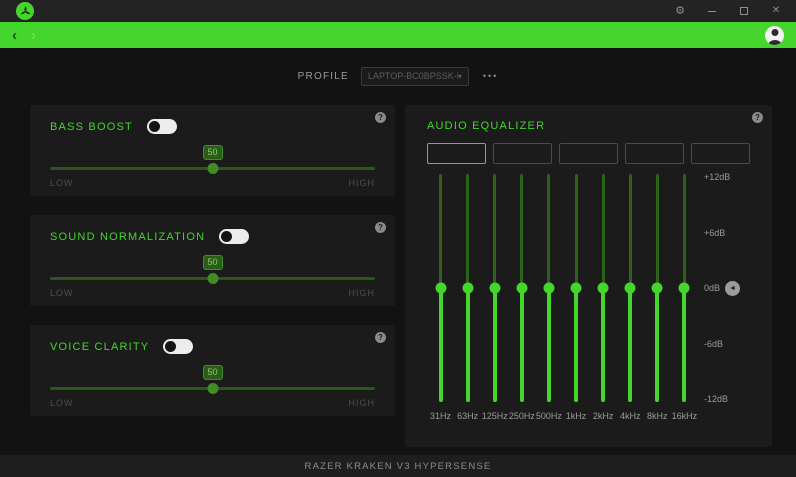 Image resolution: width=796 pixels, height=477 pixels. I want to click on equalizer-band-slider: 16kHz, so click(684, 297).